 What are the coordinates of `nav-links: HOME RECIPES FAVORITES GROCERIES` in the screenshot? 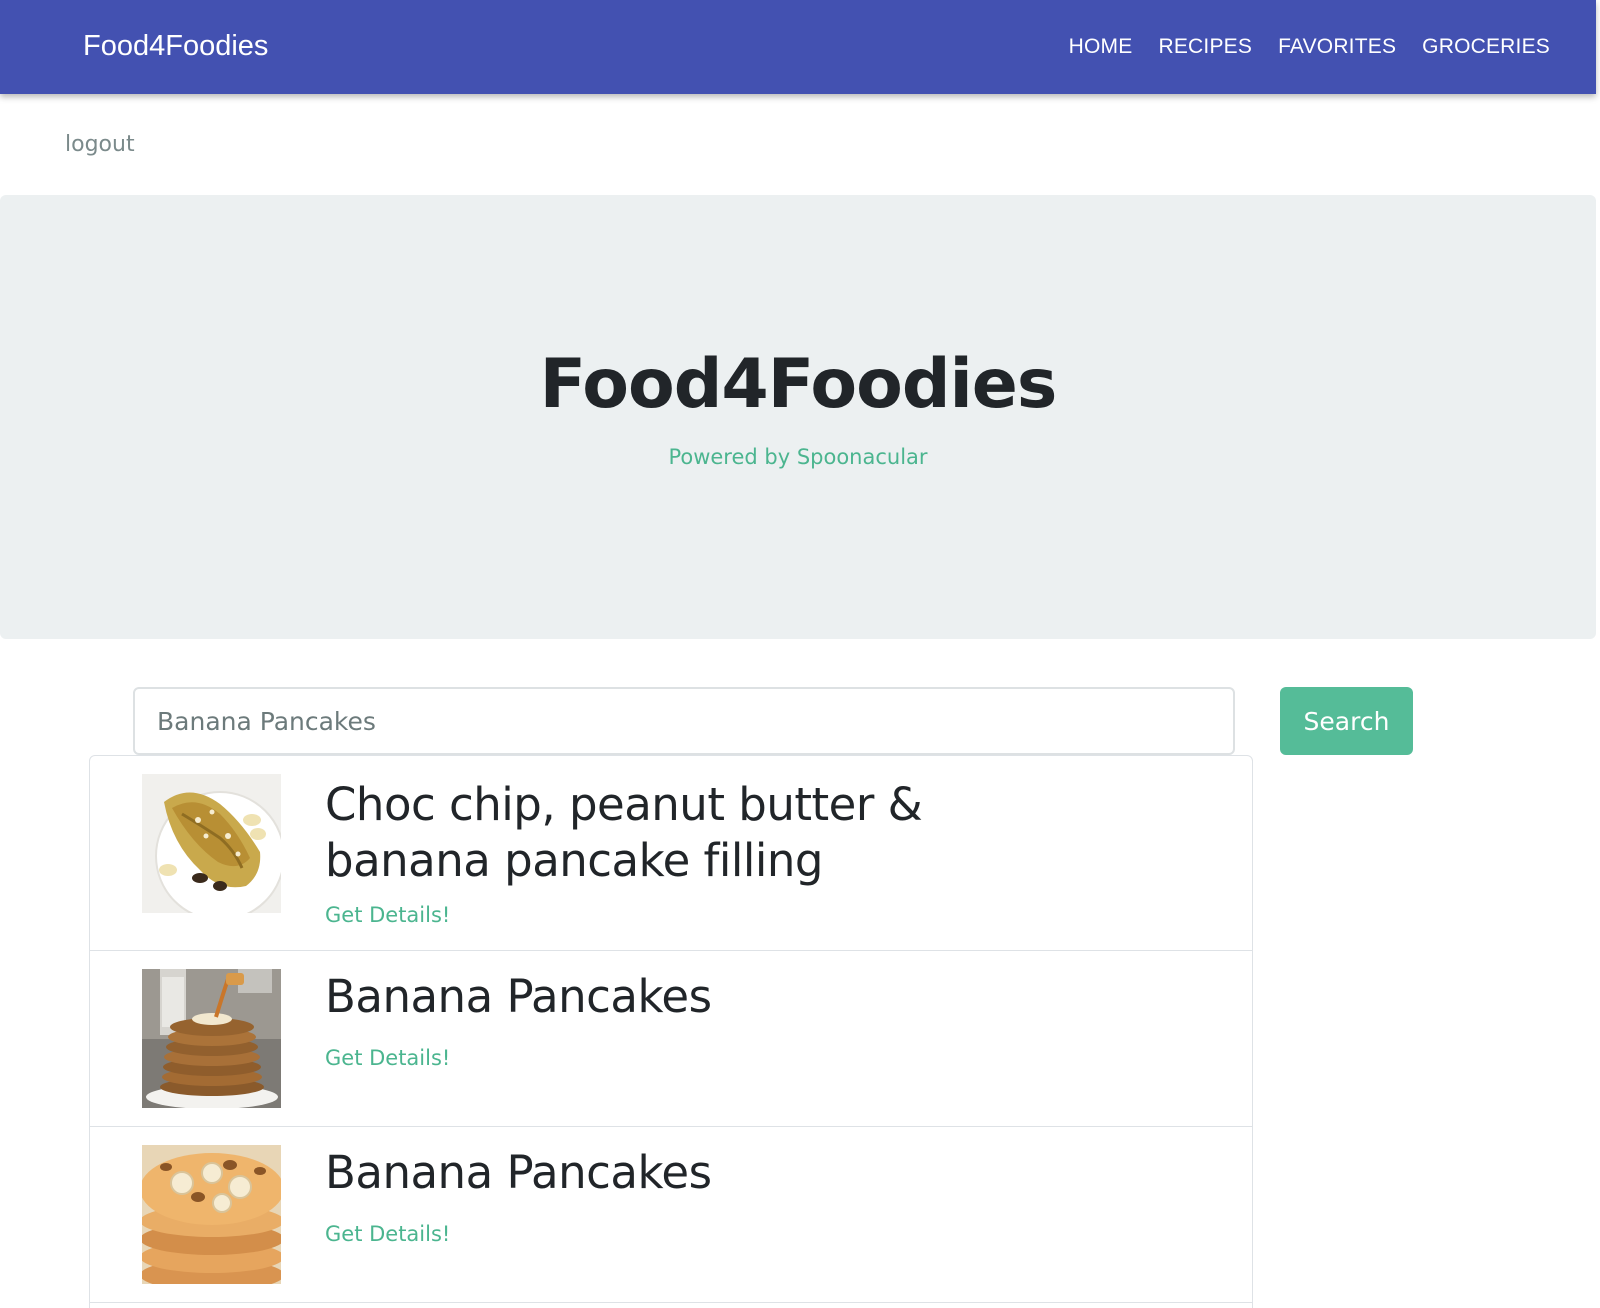 It's located at (1296, 47).